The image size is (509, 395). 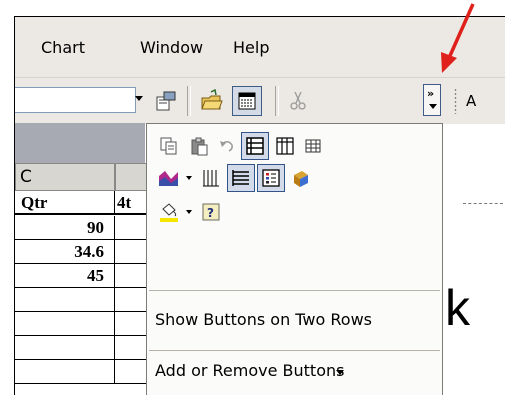 I want to click on 3d-view-icon, so click(x=301, y=178).